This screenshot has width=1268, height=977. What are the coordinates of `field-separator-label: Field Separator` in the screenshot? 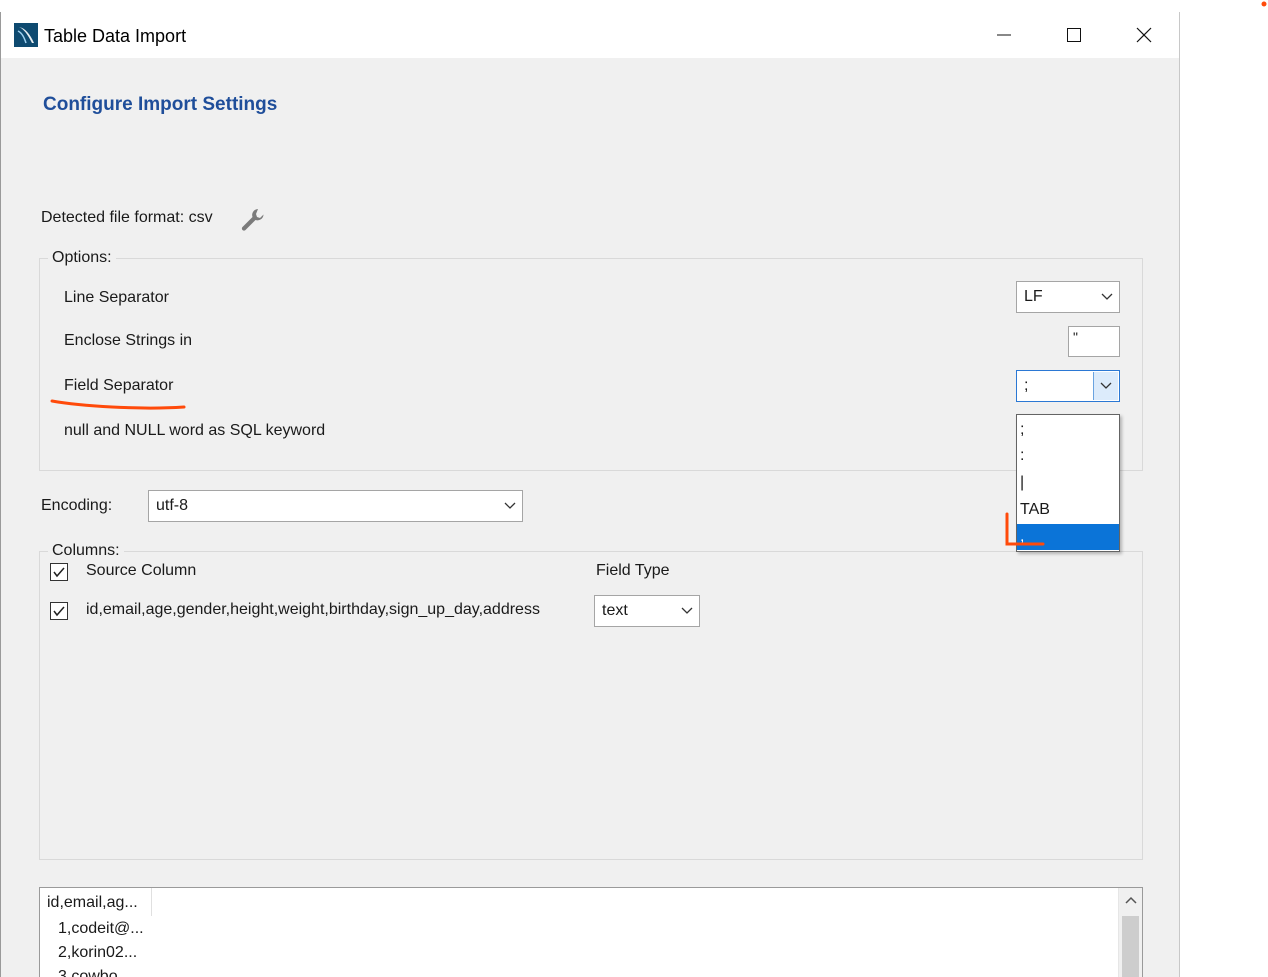 It's located at (119, 385).